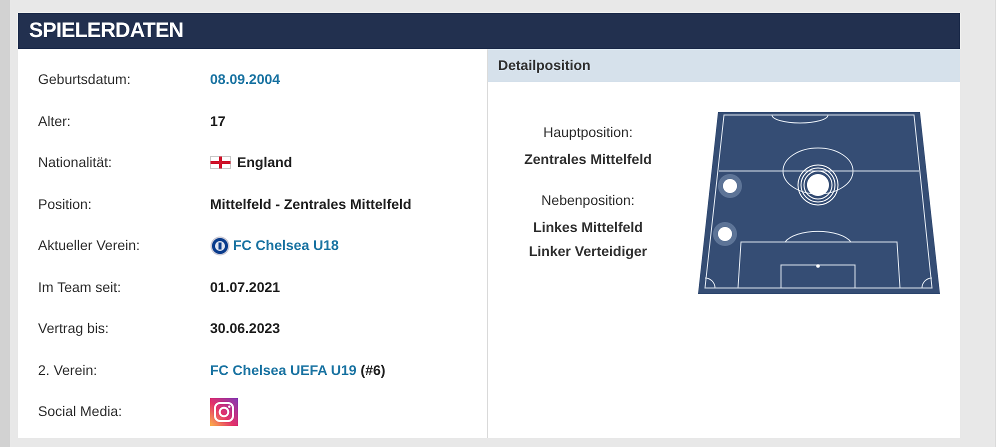  Describe the element at coordinates (264, 162) in the screenshot. I see `value-text: England` at that location.